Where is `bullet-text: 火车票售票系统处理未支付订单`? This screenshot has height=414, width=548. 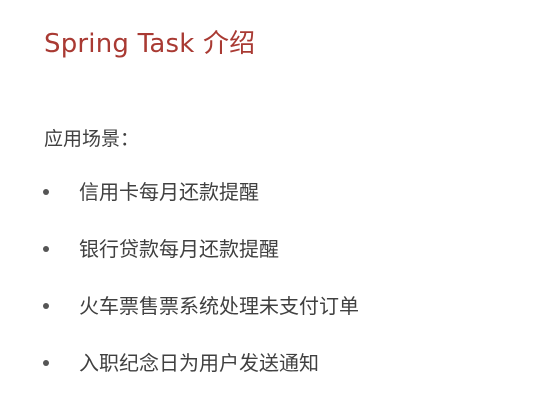 bullet-text: 火车票售票系统处理未支付订单 is located at coordinates (219, 306).